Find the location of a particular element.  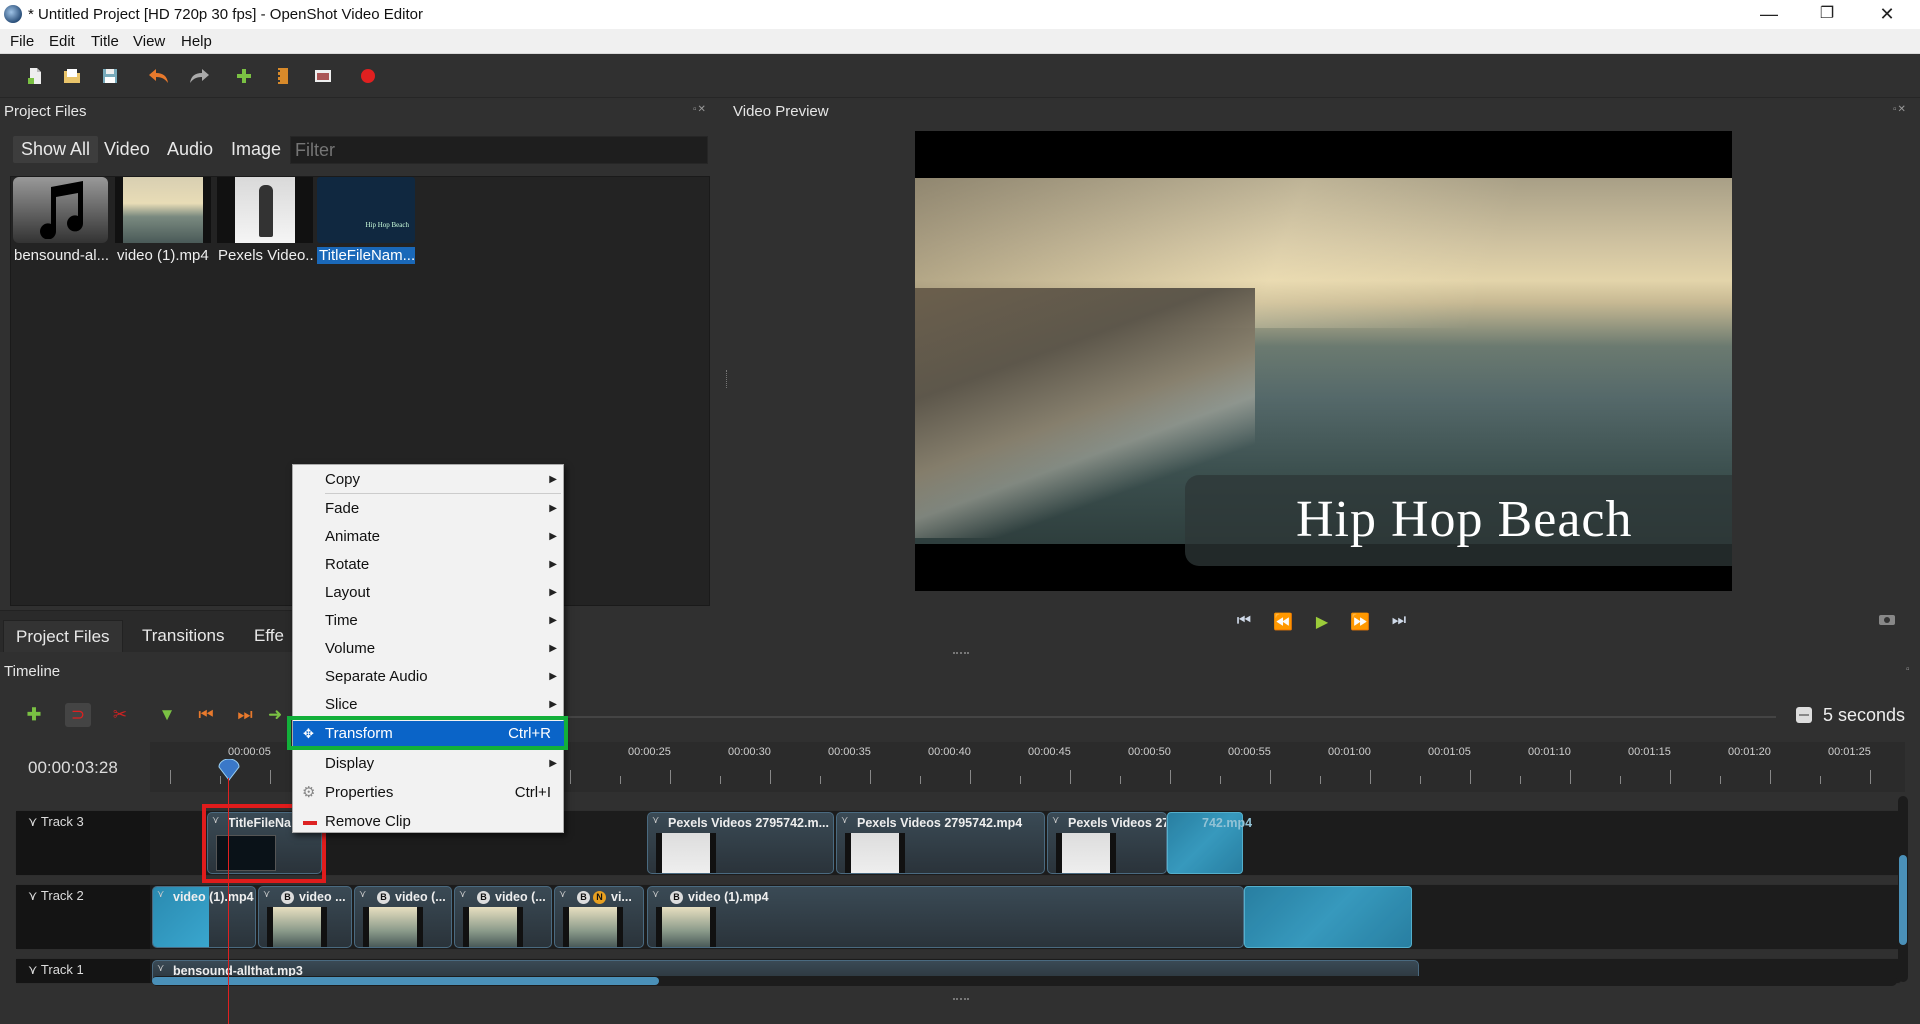

video-clip: ⋎ video (1).mp4 is located at coordinates (204, 917).